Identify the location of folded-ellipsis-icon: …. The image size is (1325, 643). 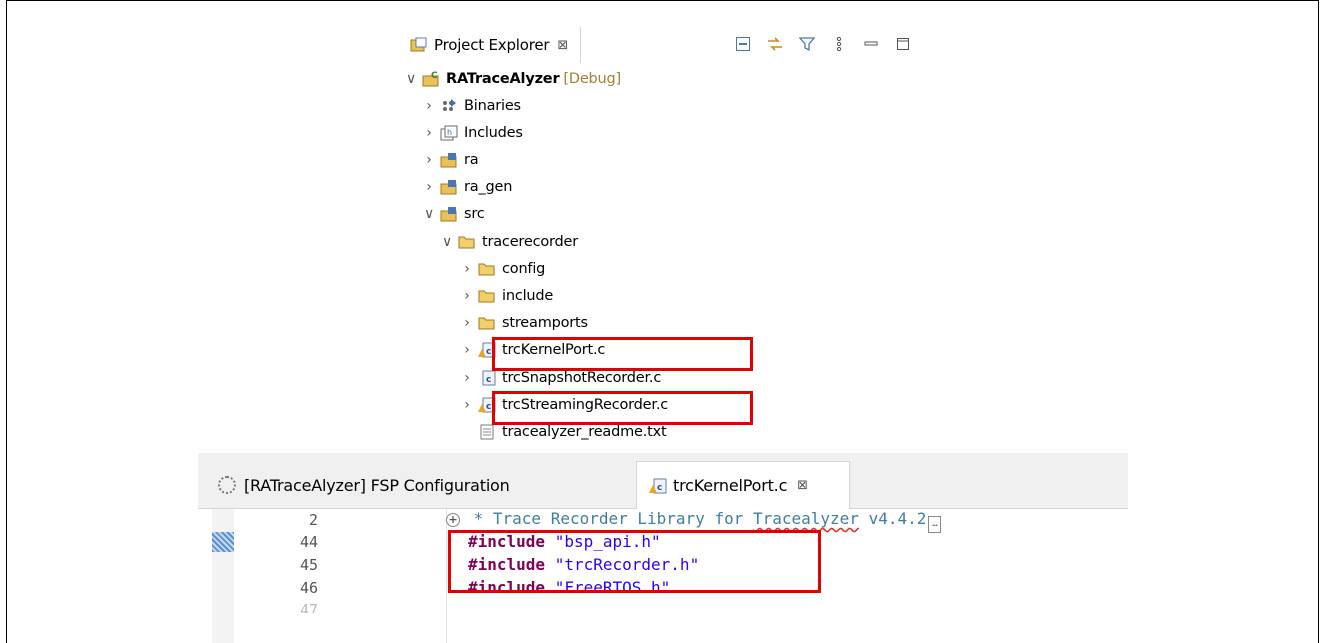
(935, 524).